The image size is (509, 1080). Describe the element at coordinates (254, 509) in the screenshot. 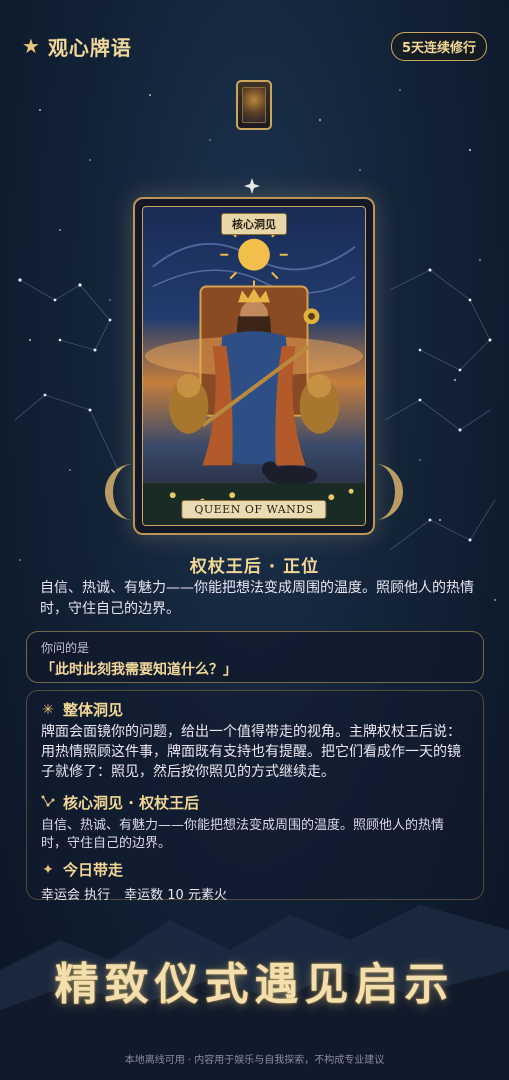

I see `card-title-banner: QUEEN OF WANDS` at that location.